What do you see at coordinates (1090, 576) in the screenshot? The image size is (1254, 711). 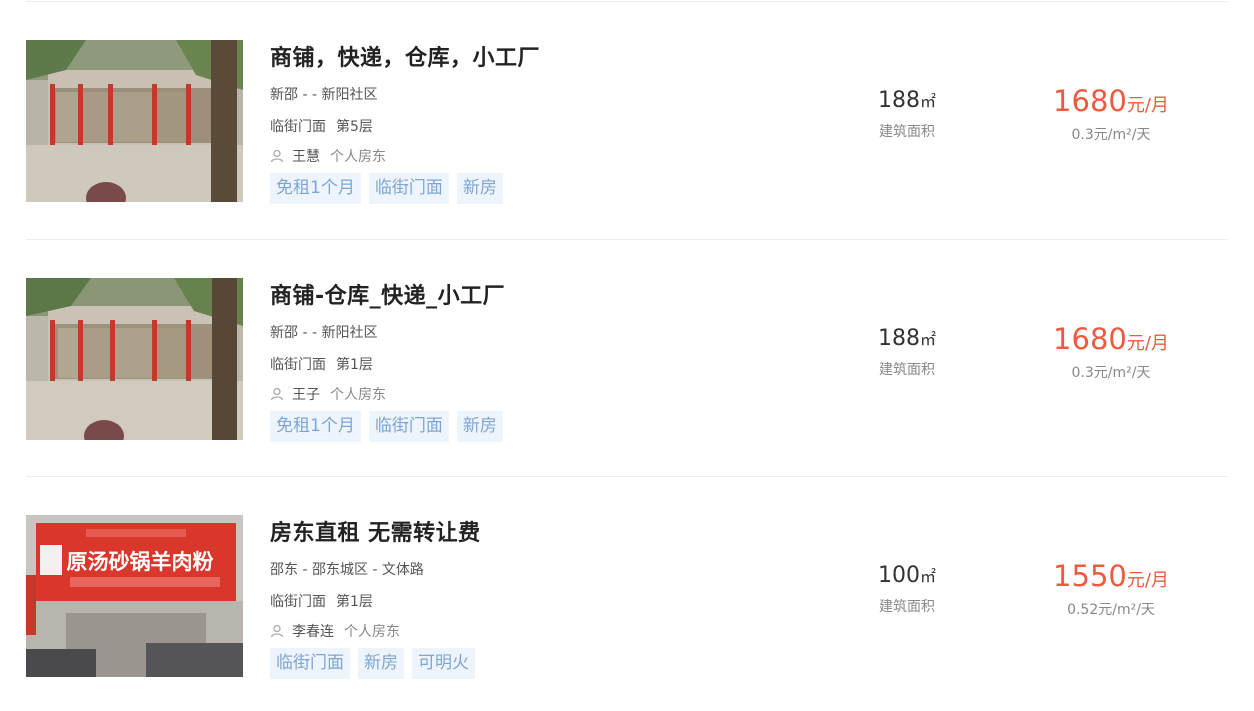 I see `price-number: 1550` at bounding box center [1090, 576].